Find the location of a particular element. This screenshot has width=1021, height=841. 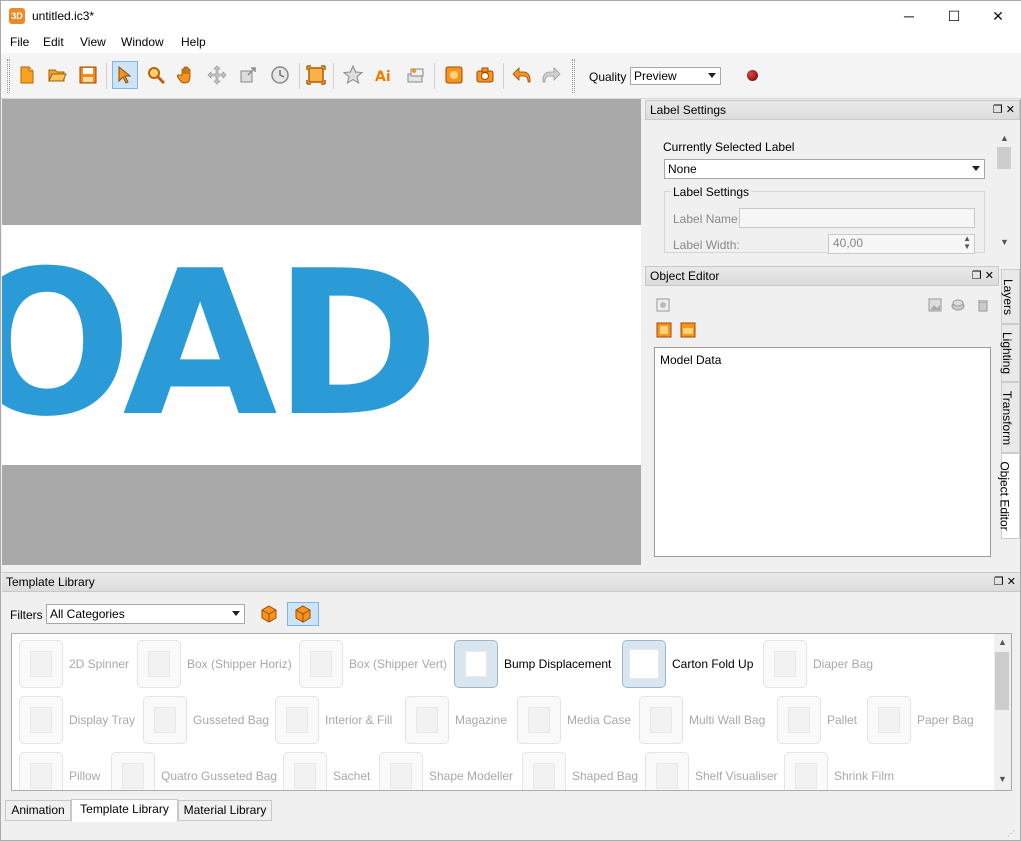

filter-all-button is located at coordinates (269, 614).